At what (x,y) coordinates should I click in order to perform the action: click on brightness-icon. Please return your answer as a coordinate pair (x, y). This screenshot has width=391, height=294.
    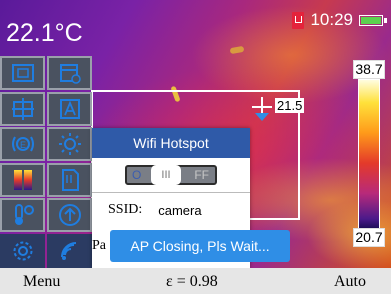
    Looking at the image, I should click on (69, 144).